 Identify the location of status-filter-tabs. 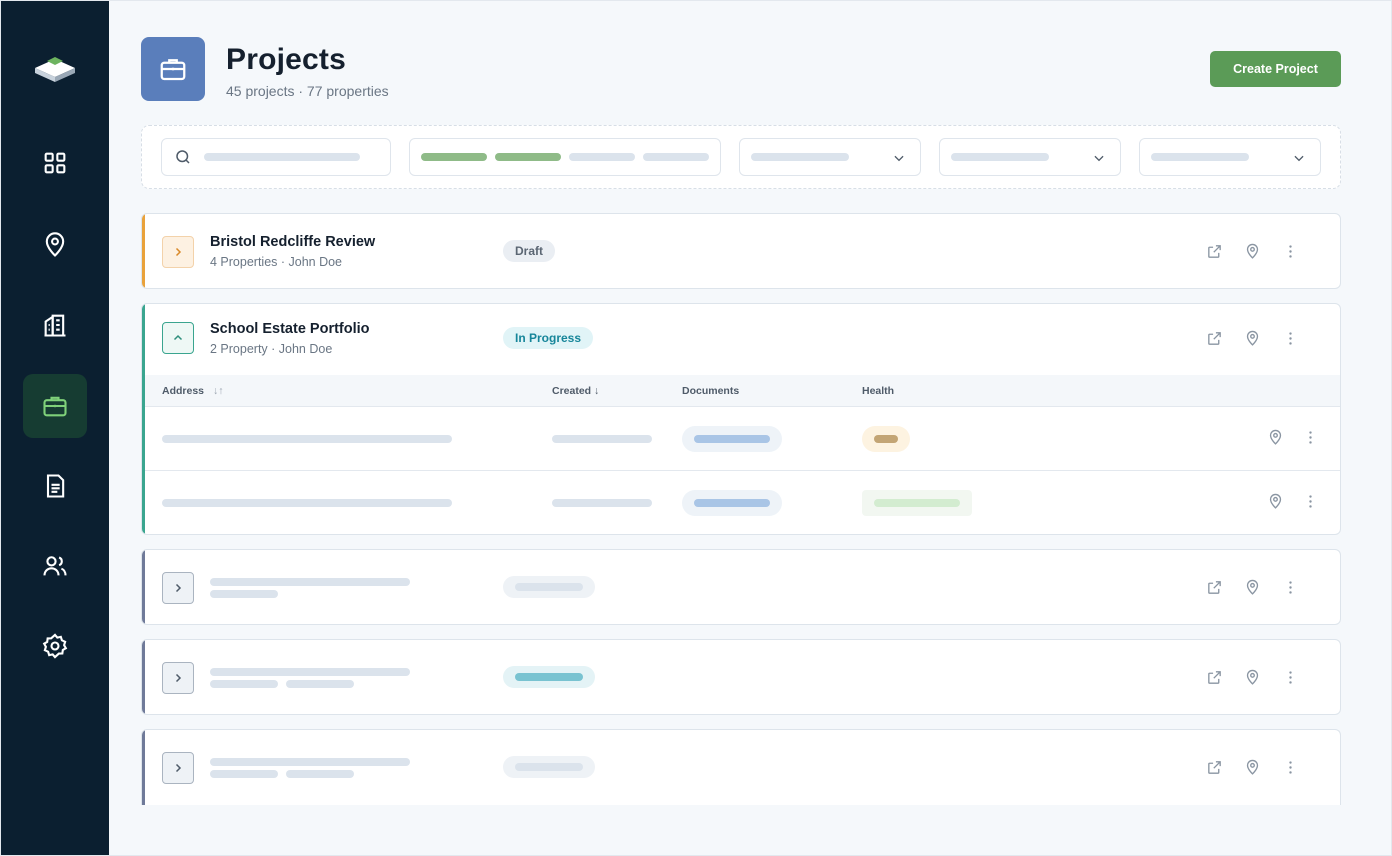
(565, 157).